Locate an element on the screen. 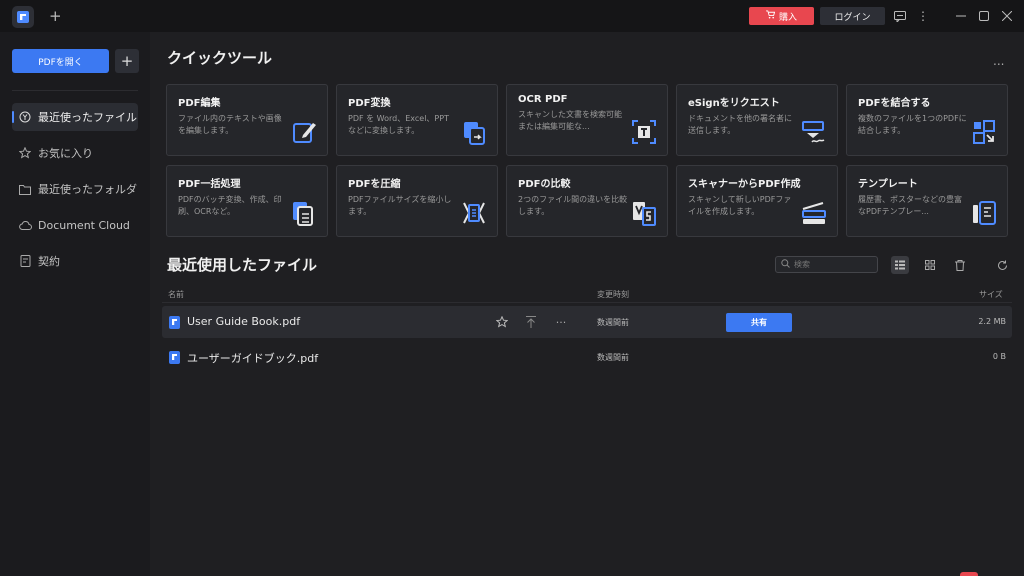 The width and height of the screenshot is (1024, 576). buy-button: 購入 is located at coordinates (781, 16).